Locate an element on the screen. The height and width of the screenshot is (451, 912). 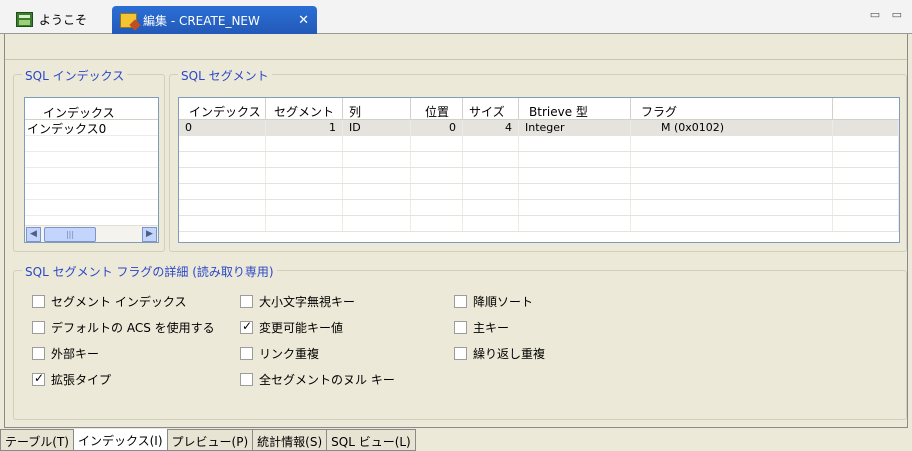
index-list-header: インデックス is located at coordinates (91, 109).